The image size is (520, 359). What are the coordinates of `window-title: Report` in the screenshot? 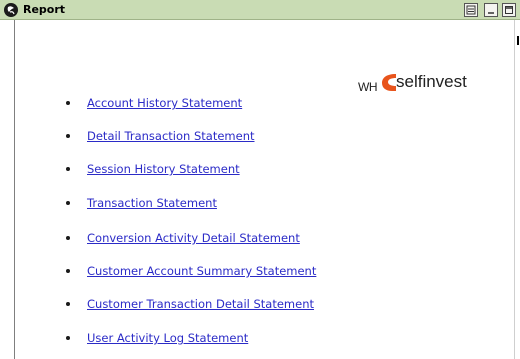 It's located at (44, 9).